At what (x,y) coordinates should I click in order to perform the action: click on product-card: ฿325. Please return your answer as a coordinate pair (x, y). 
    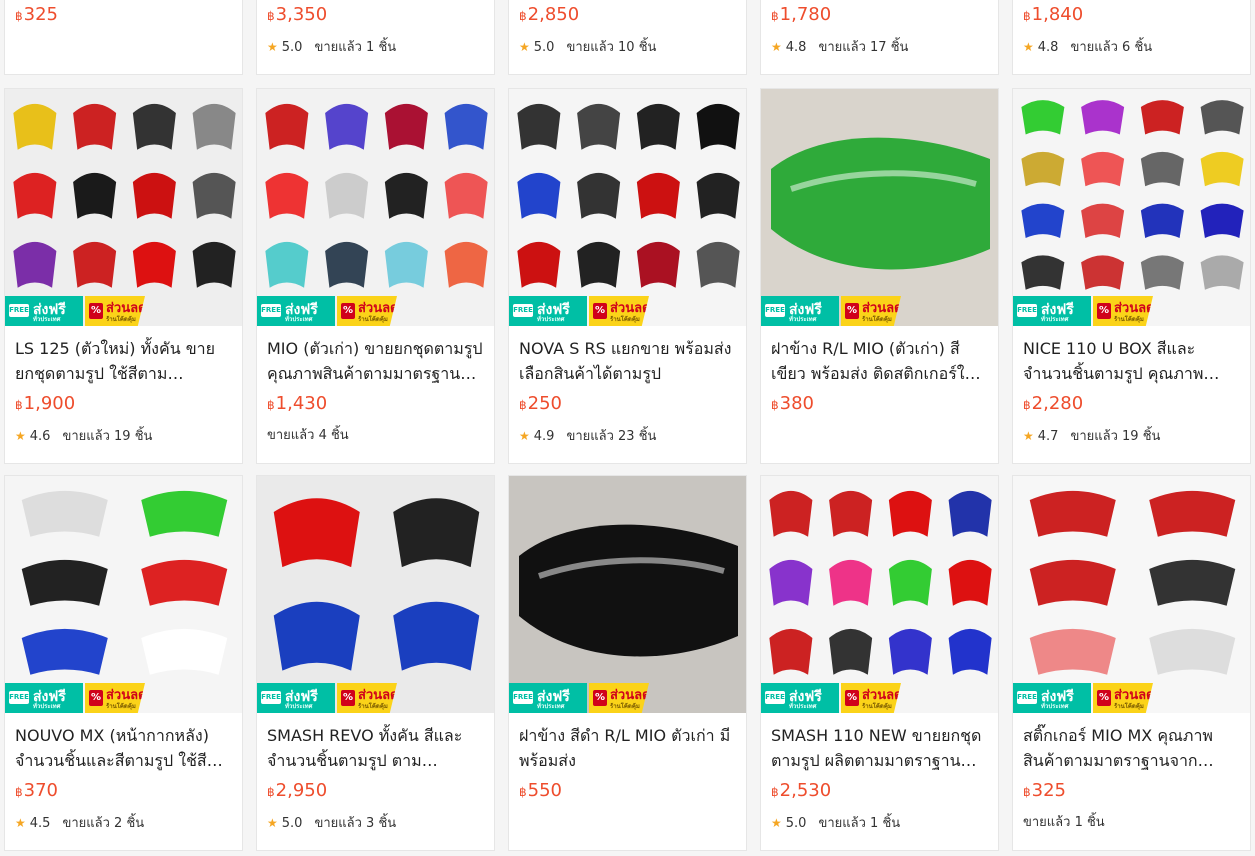
    Looking at the image, I should click on (123, 37).